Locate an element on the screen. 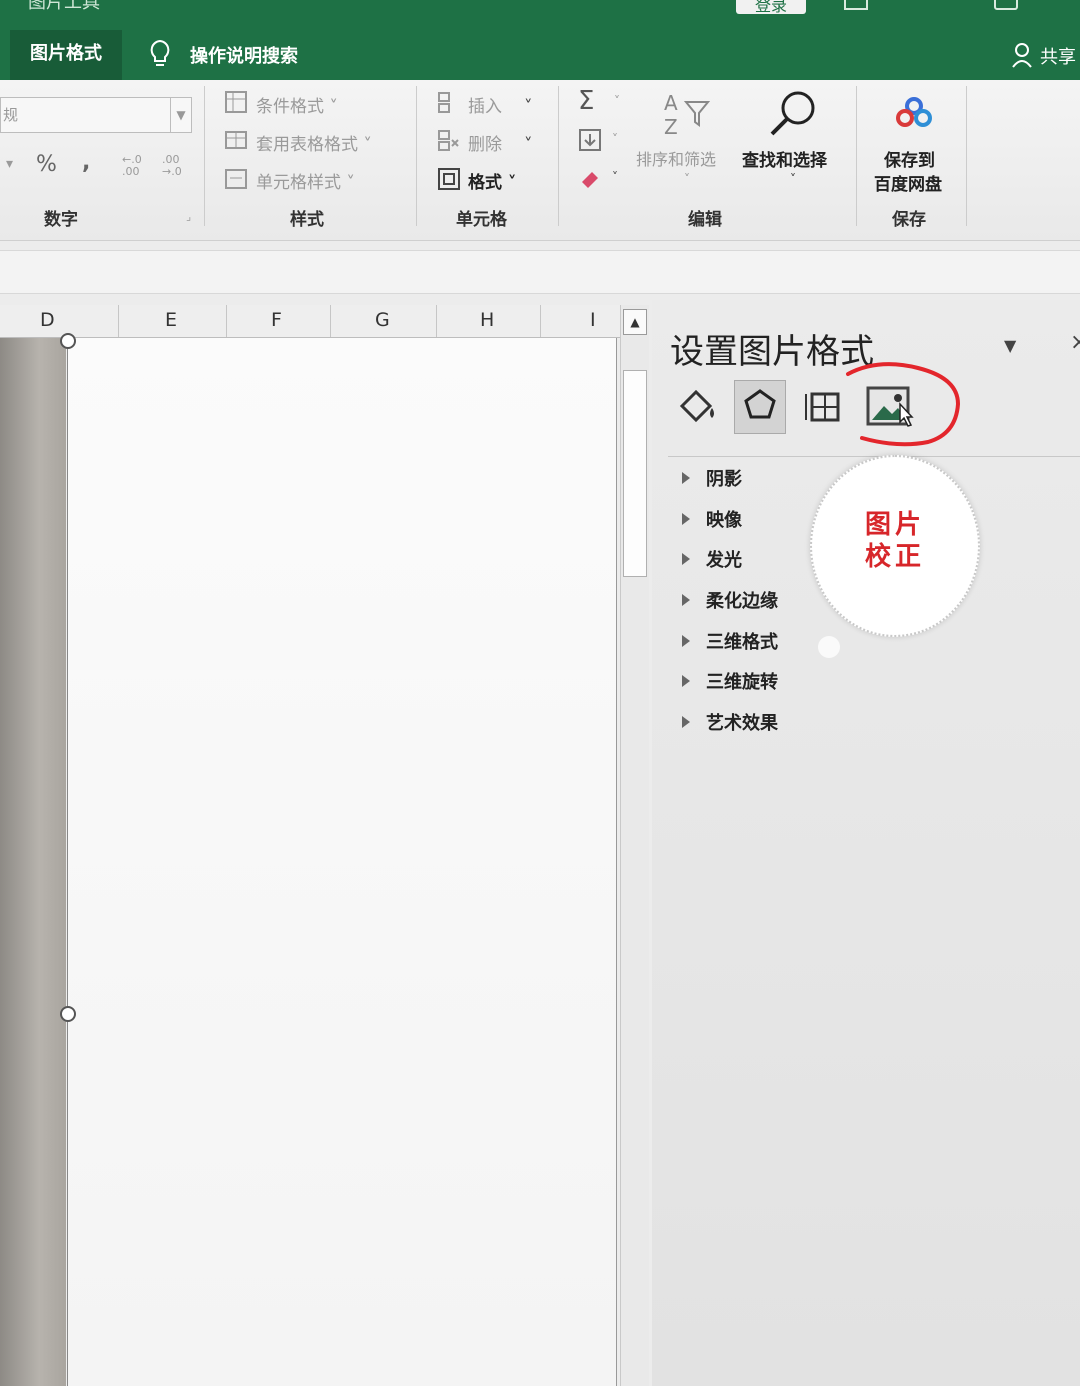 The image size is (1080, 1386). cell-styles-icon is located at coordinates (236, 179).